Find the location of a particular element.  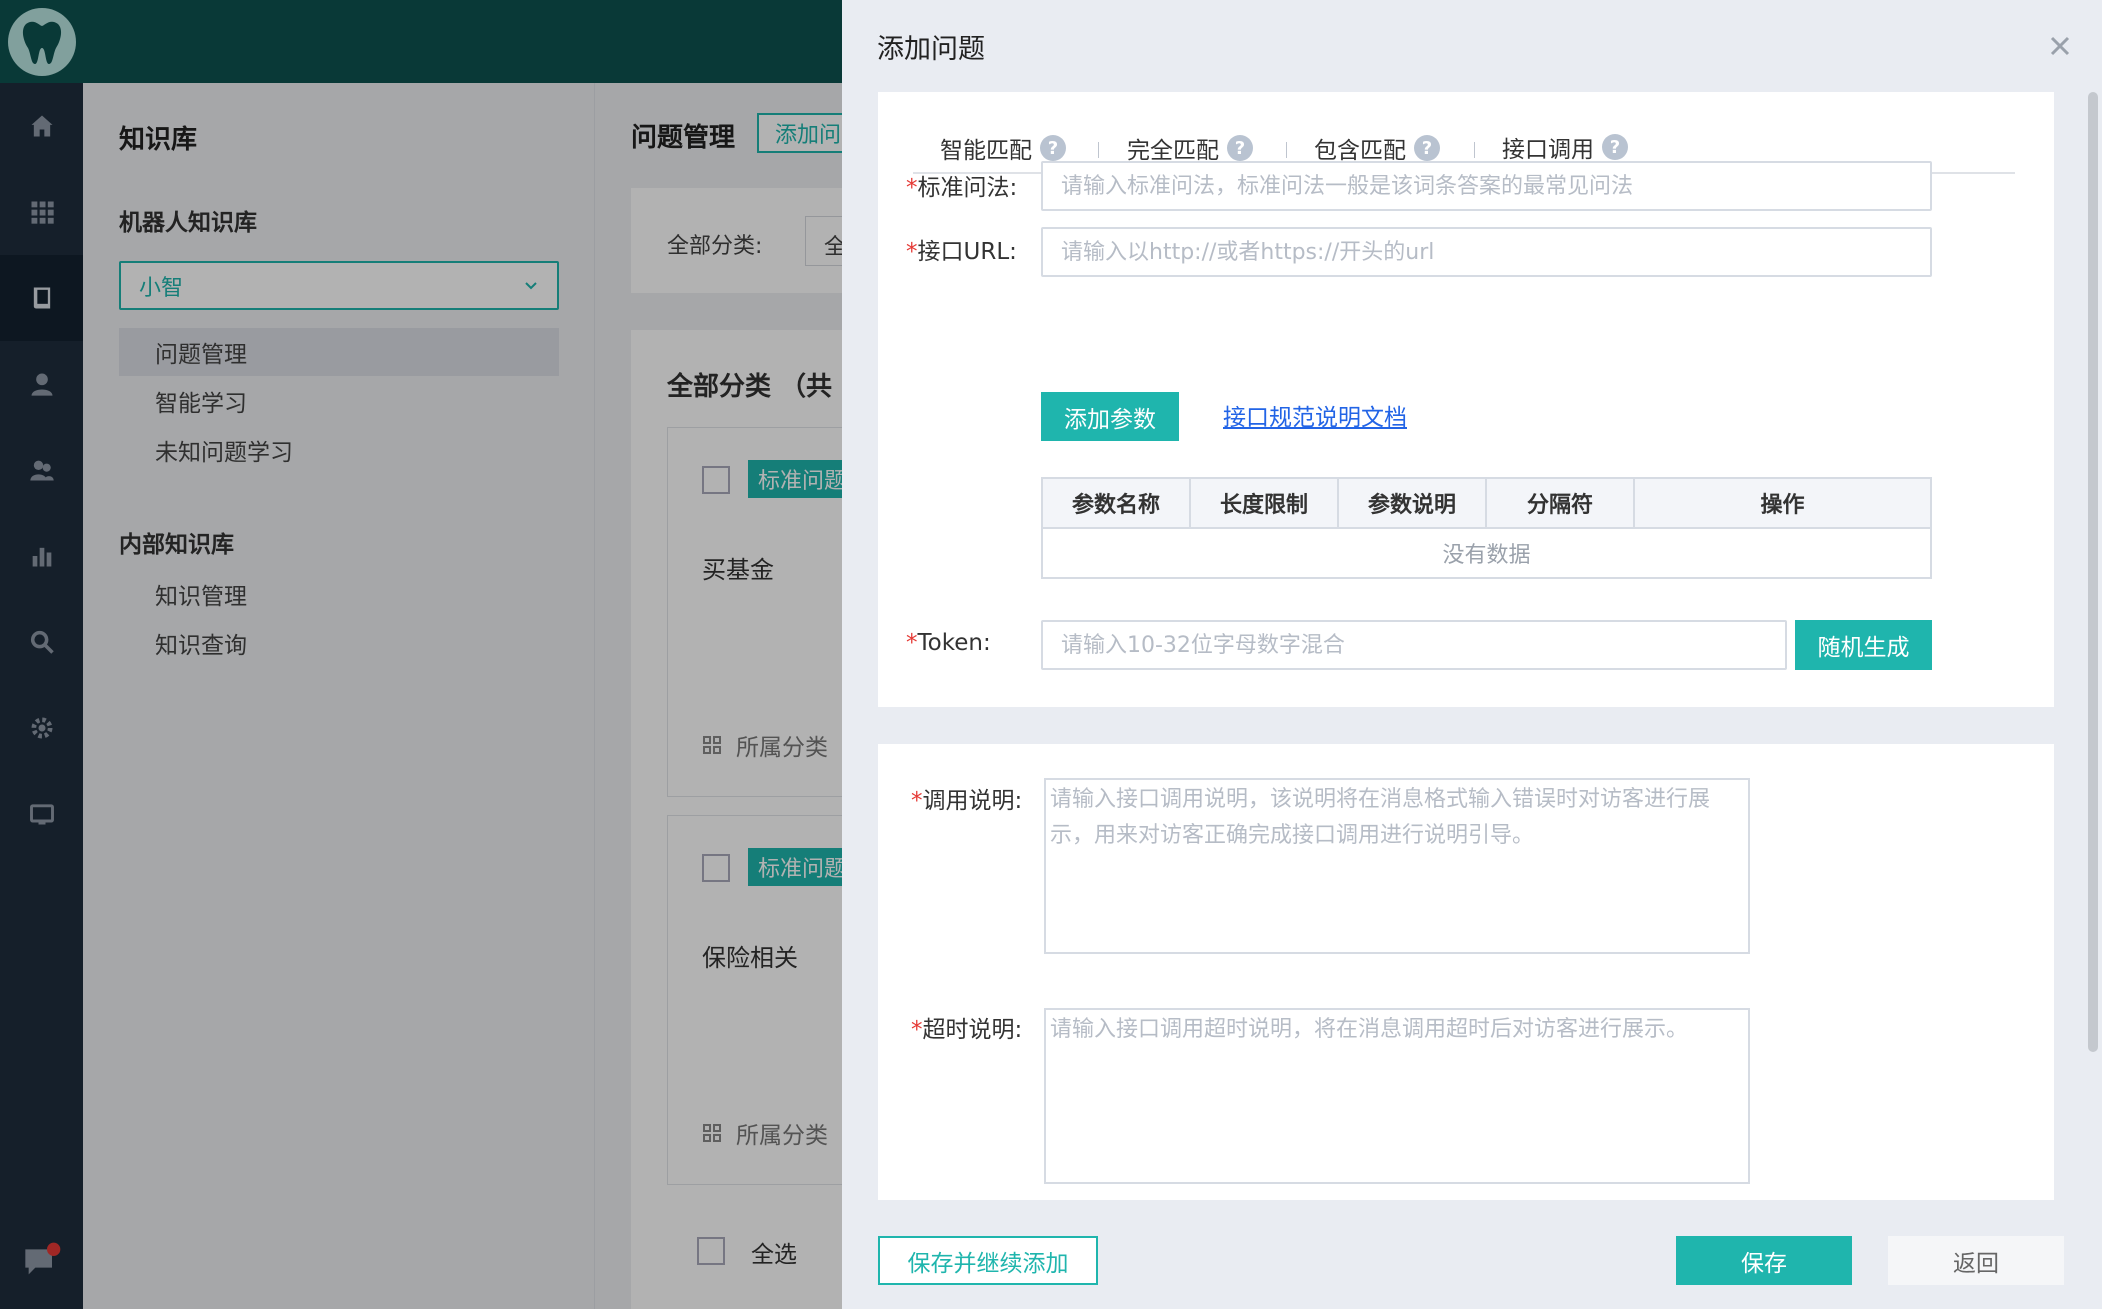

tab-label: 接口调用 is located at coordinates (1548, 150).